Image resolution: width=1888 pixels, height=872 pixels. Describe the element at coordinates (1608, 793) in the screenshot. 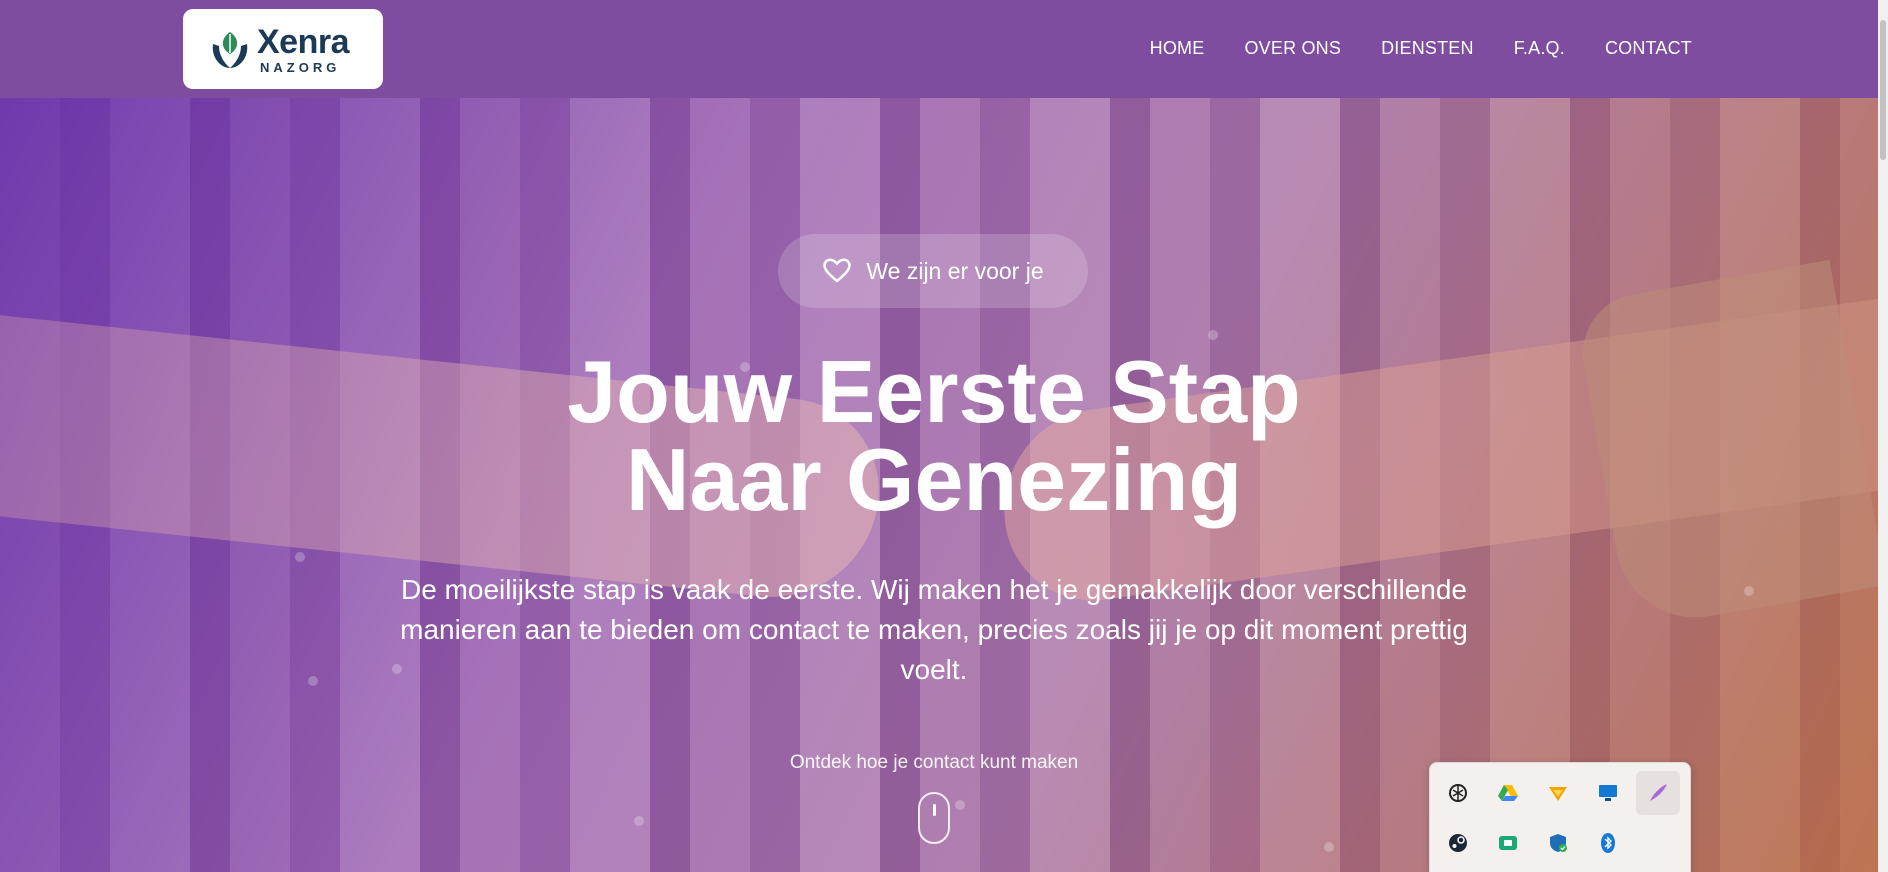

I see `remote-desktop-icon` at that location.